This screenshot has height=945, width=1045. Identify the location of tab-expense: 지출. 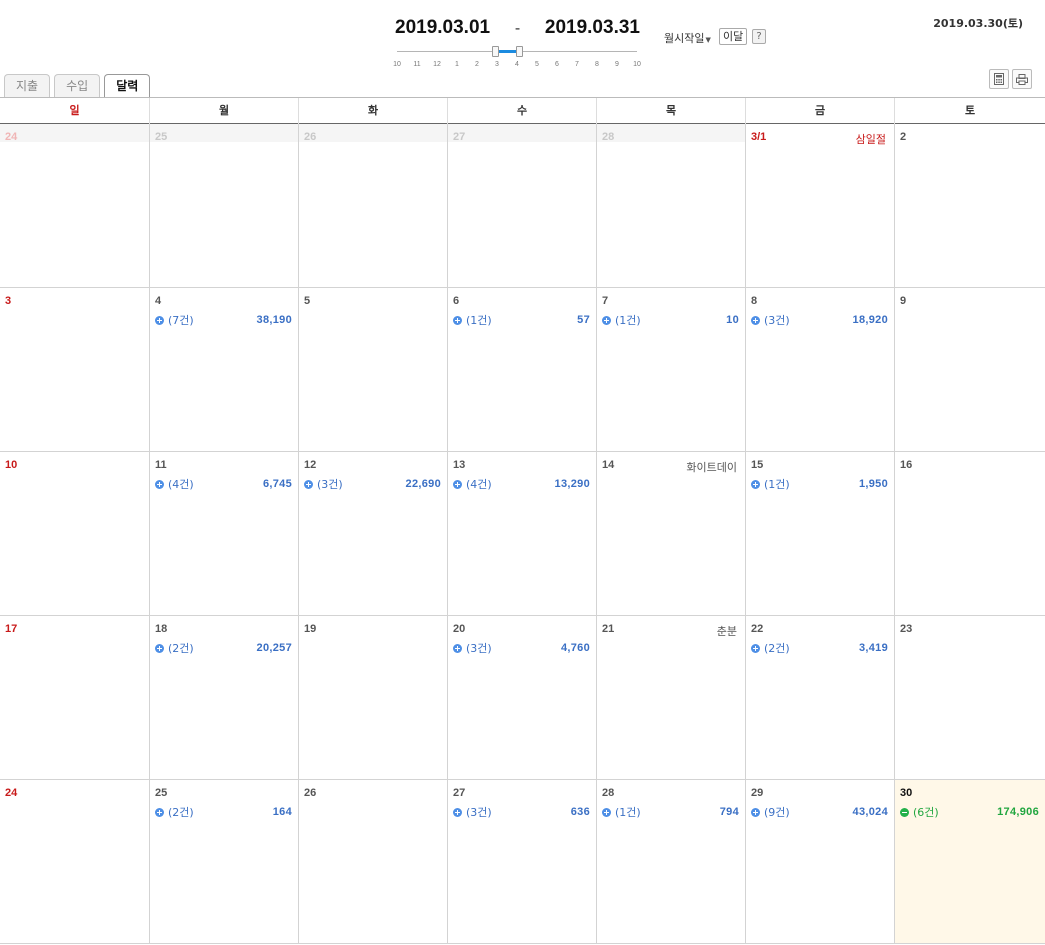
(27, 85).